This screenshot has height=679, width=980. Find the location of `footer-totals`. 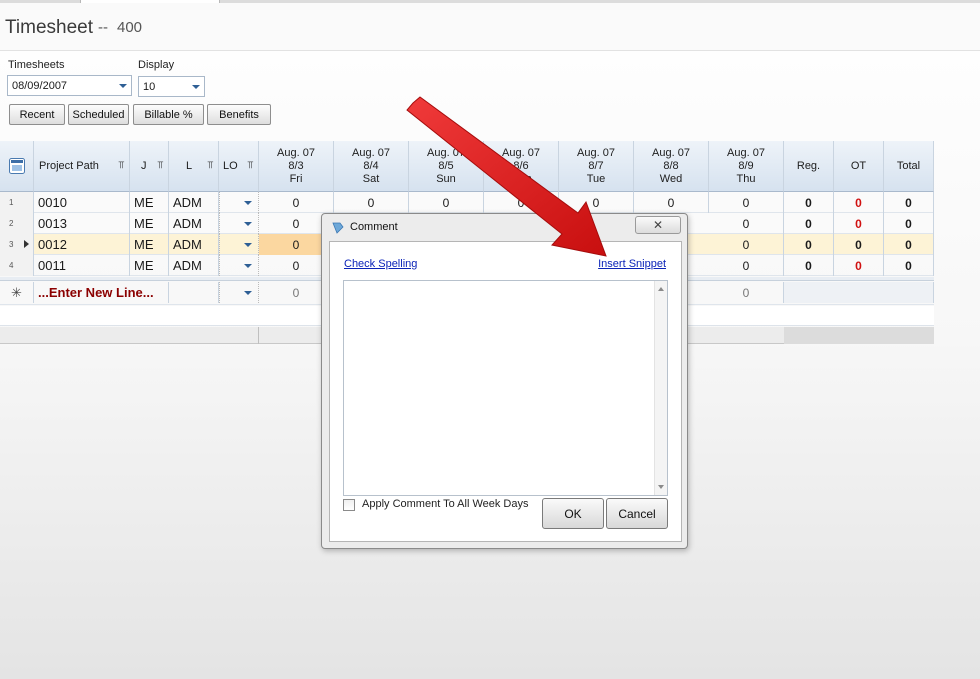

footer-totals is located at coordinates (859, 335).